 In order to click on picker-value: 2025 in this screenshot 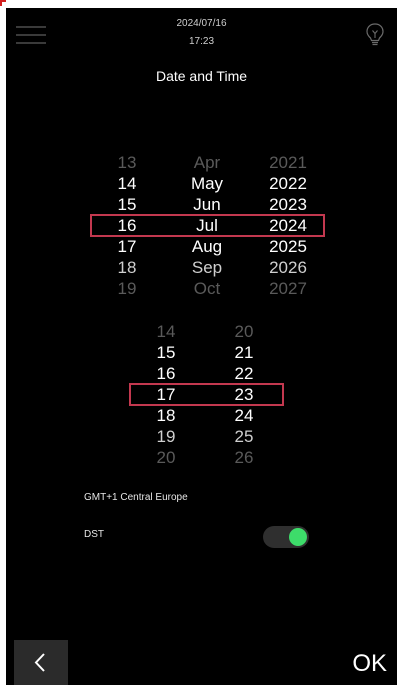, I will do `click(288, 246)`.